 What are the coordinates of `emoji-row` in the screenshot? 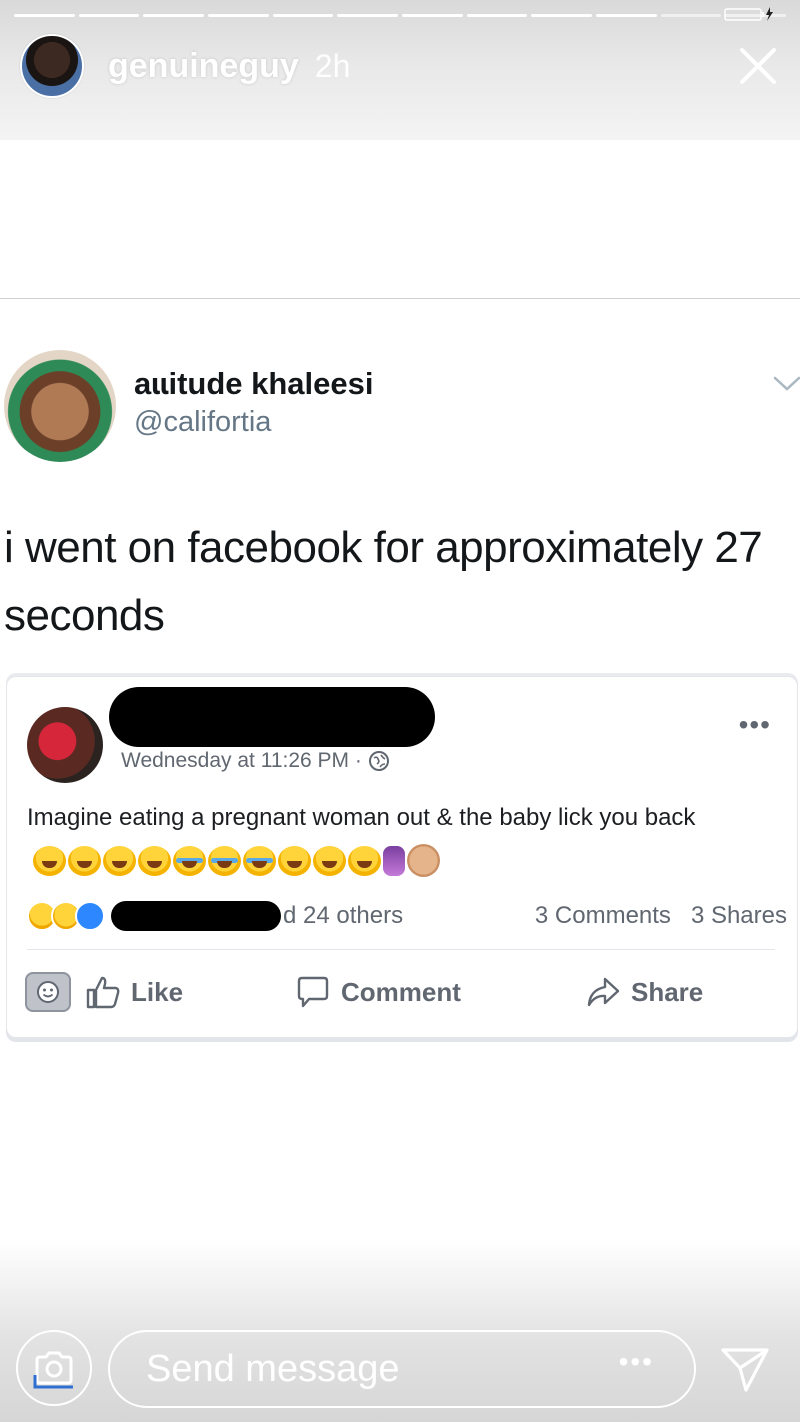 It's located at (236, 861).